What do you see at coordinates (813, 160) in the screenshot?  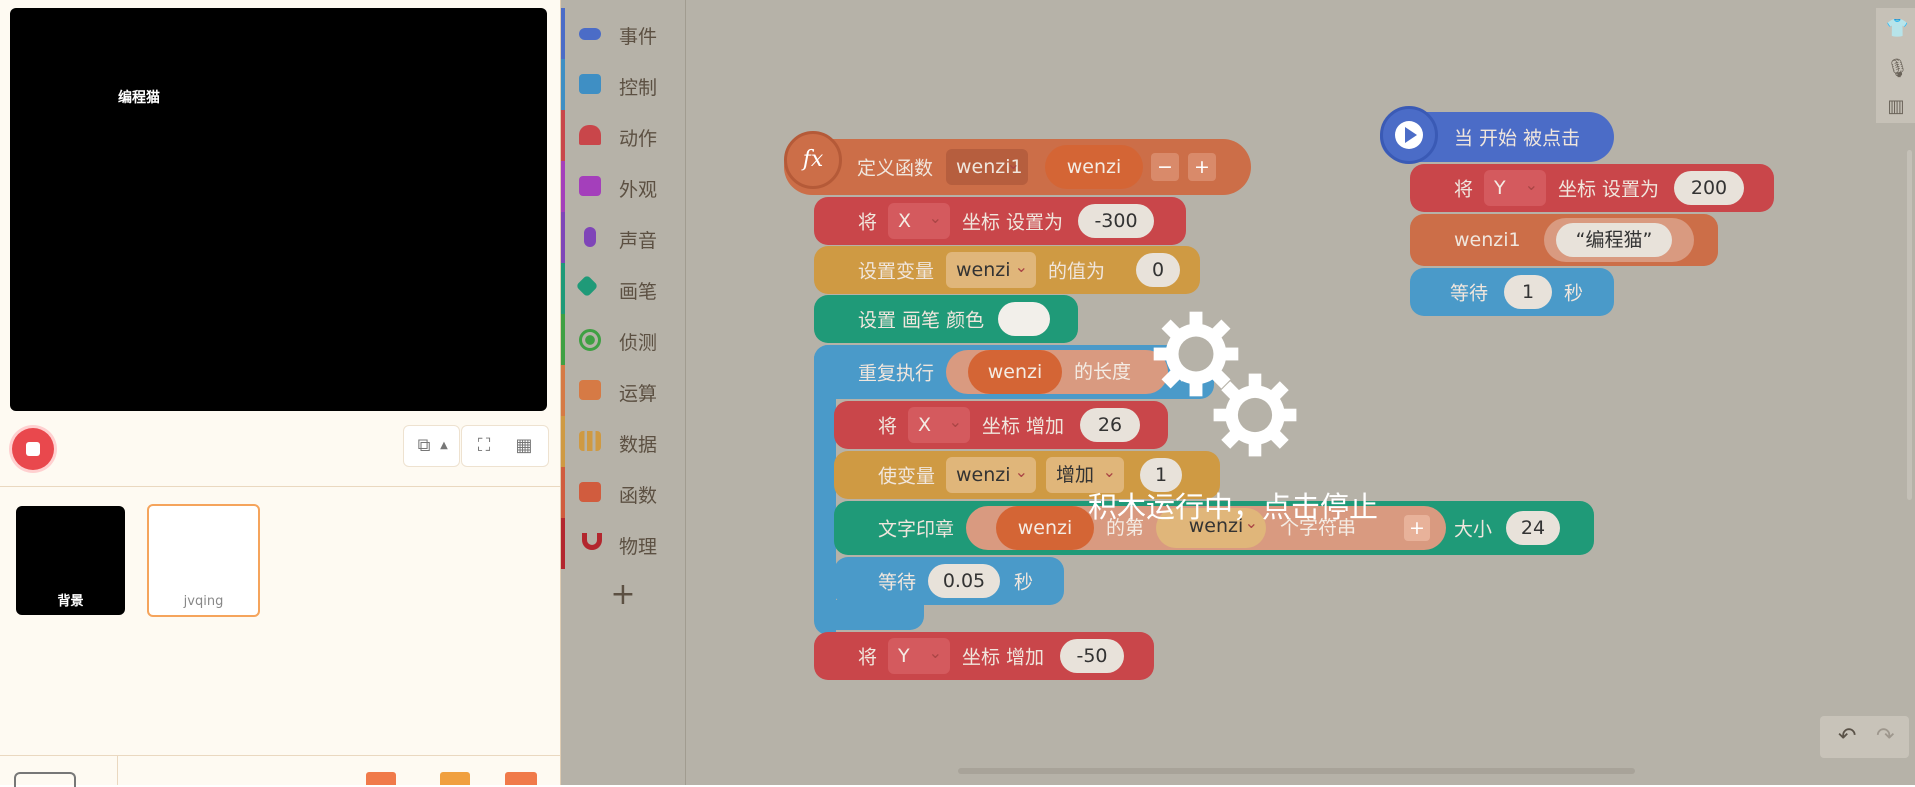 I see `fx-icon: fx` at bounding box center [813, 160].